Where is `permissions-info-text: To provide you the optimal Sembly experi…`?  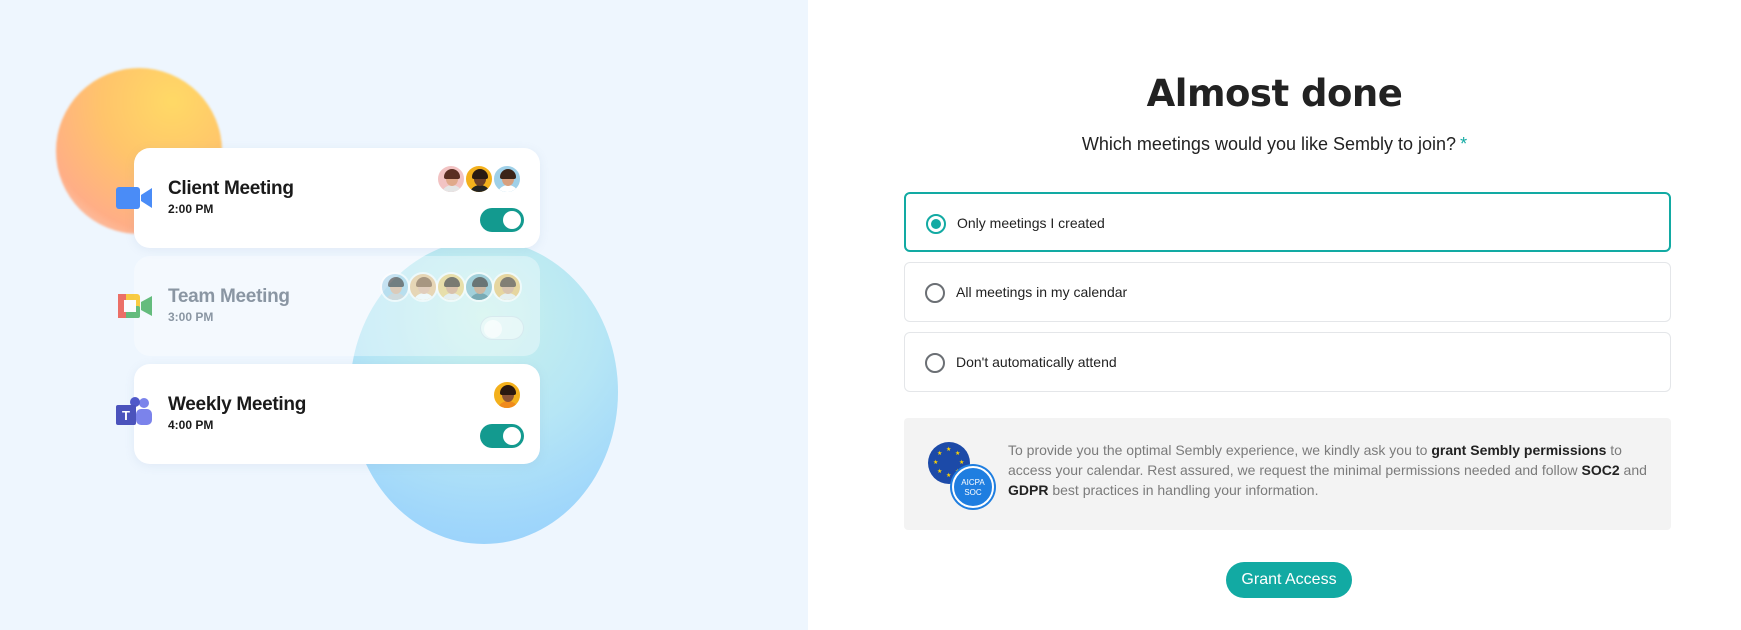 permissions-info-text: To provide you the optimal Sembly experi… is located at coordinates (1328, 470).